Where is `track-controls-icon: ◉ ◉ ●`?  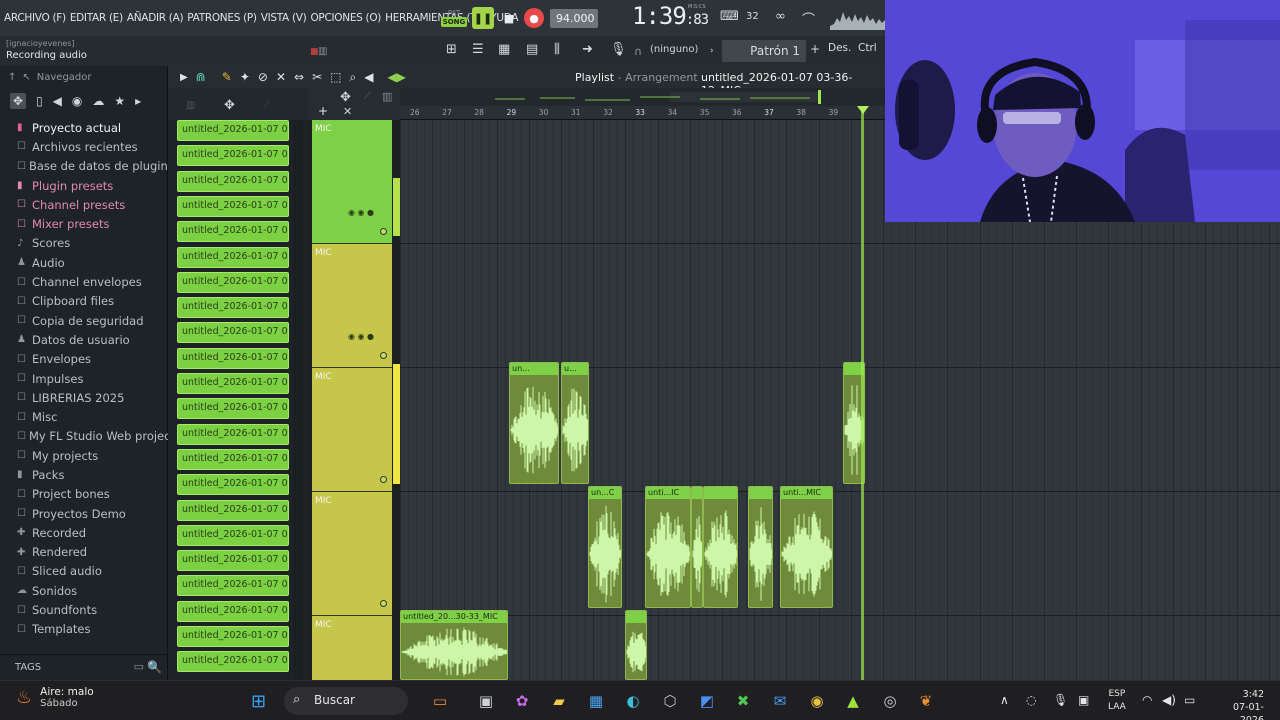
track-controls-icon: ◉ ◉ ● is located at coordinates (361, 212).